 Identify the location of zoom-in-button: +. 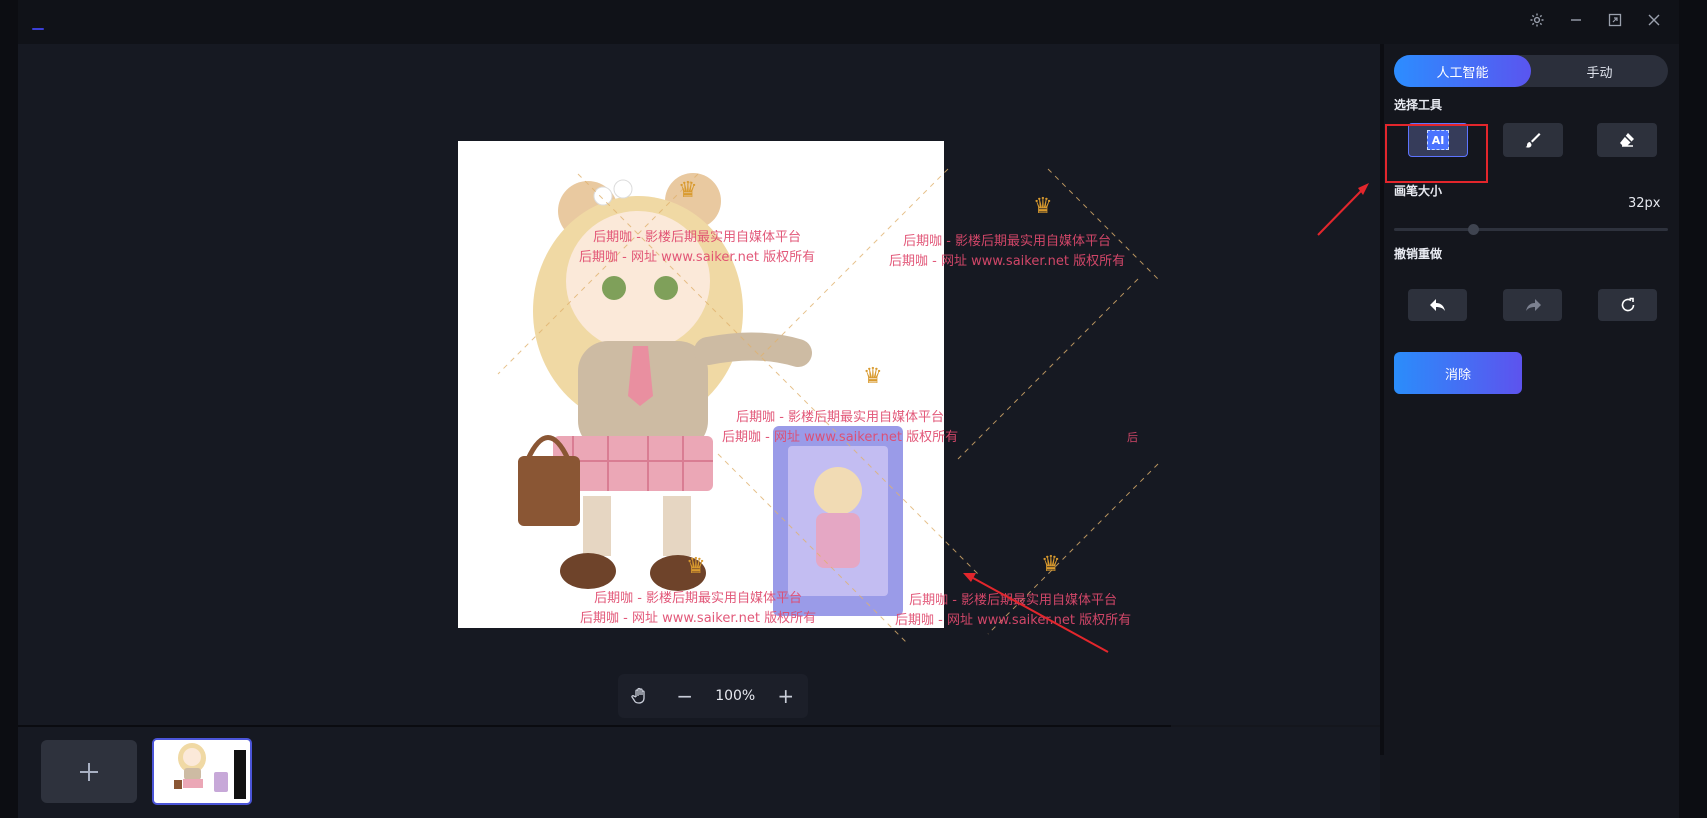
(786, 696).